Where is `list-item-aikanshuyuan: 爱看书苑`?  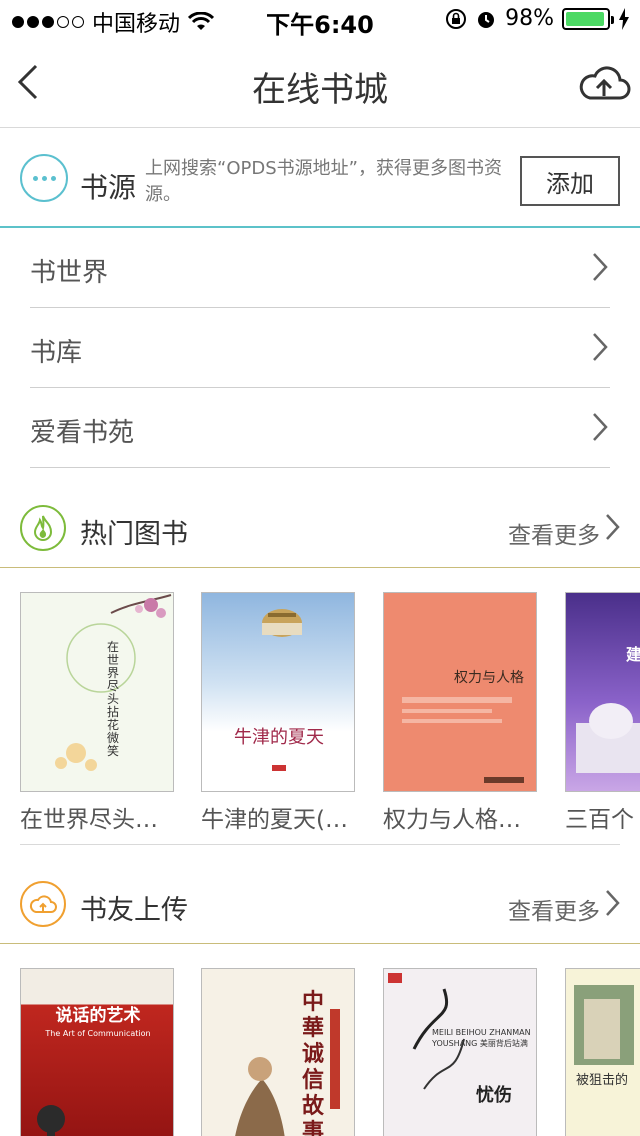
list-item-aikanshuyuan: 爱看书苑 is located at coordinates (320, 428).